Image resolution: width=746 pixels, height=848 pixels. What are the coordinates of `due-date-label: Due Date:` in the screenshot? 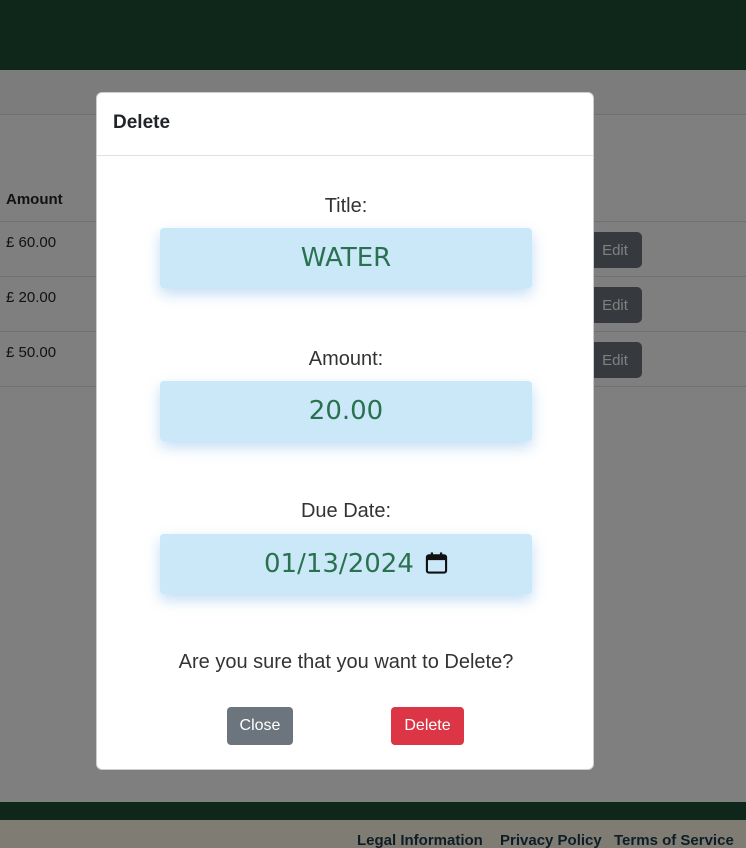 It's located at (346, 511).